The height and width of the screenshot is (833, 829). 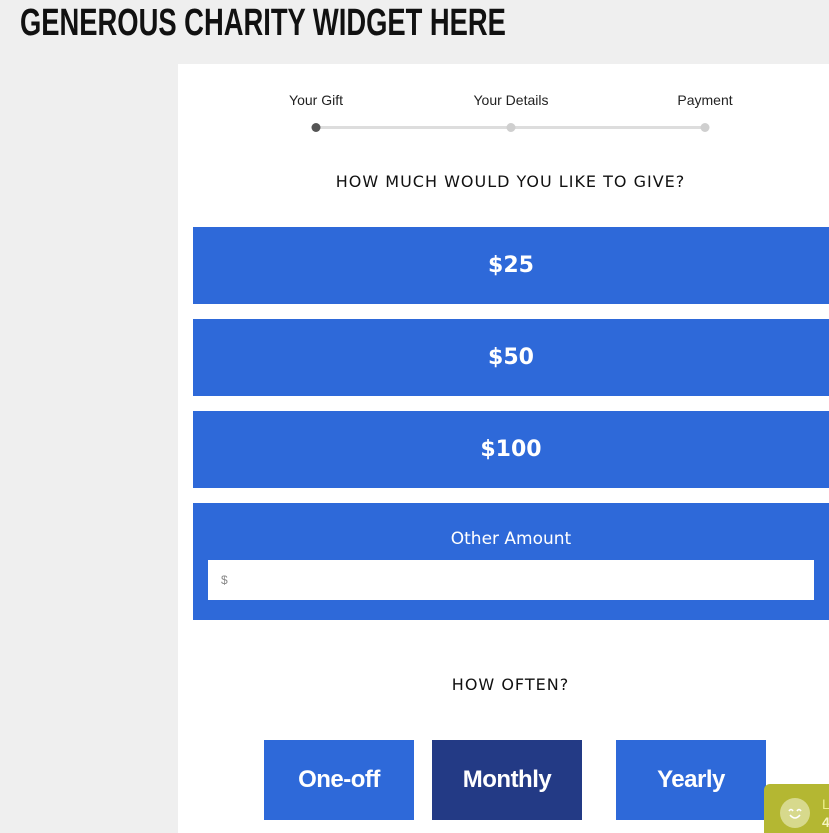 I want to click on step-label-your-gift: Your Gift, so click(x=316, y=100).